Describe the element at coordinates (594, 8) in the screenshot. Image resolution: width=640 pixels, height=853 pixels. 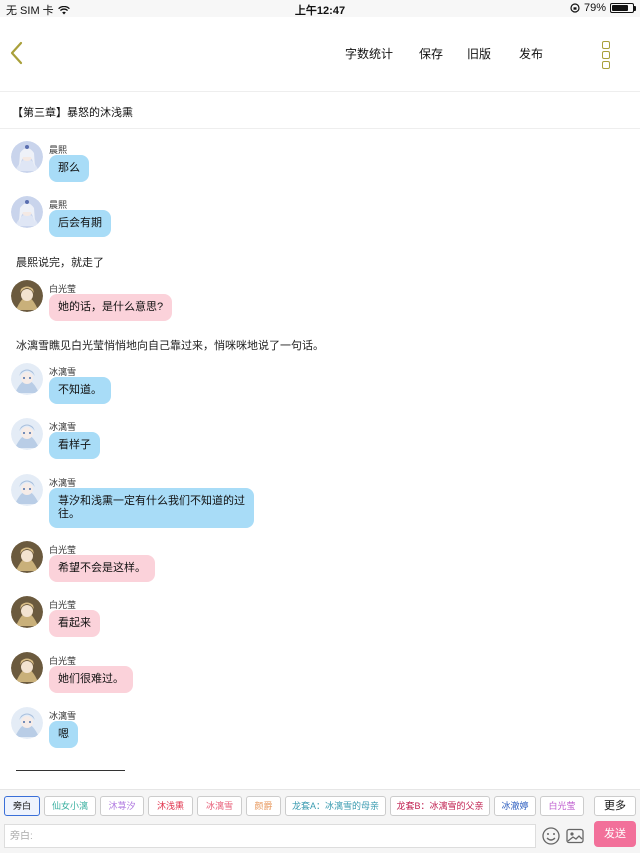
I see `battery-percent: 79%` at that location.